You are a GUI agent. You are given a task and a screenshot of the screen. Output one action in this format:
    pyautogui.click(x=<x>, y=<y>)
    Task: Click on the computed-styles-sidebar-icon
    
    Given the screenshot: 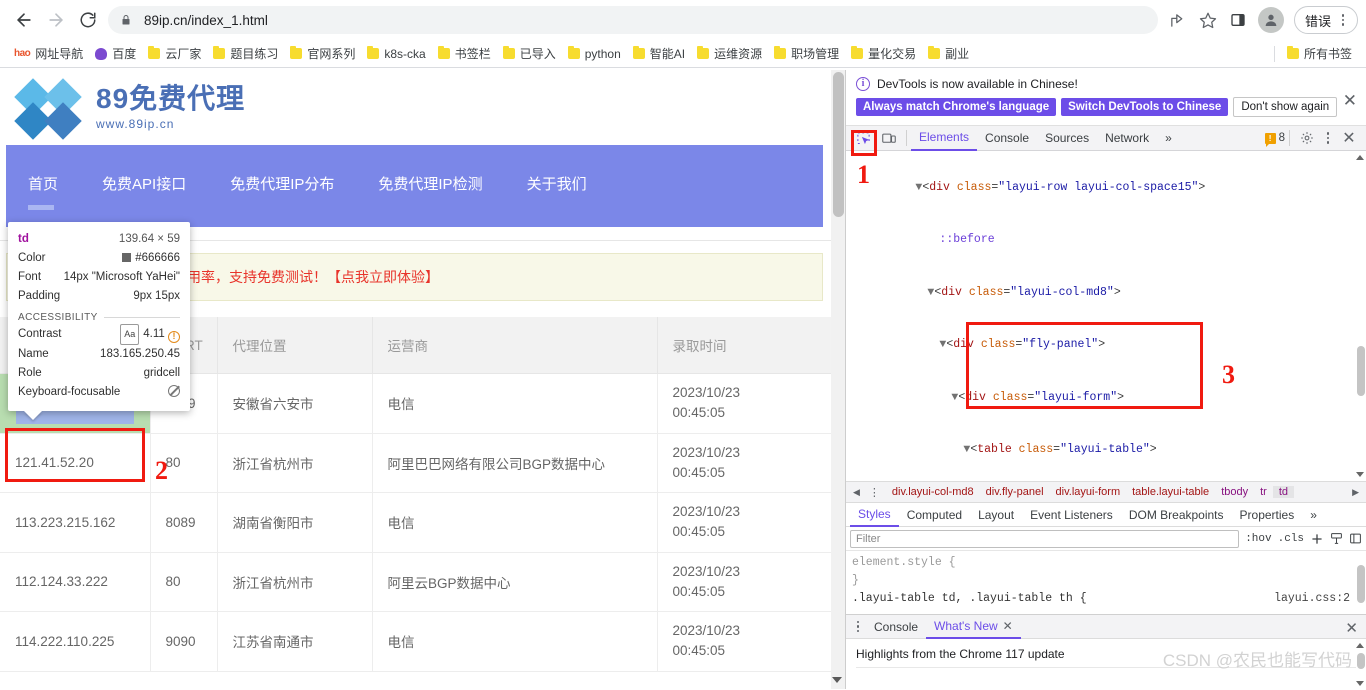 What is the action you would take?
    pyautogui.click(x=1336, y=538)
    